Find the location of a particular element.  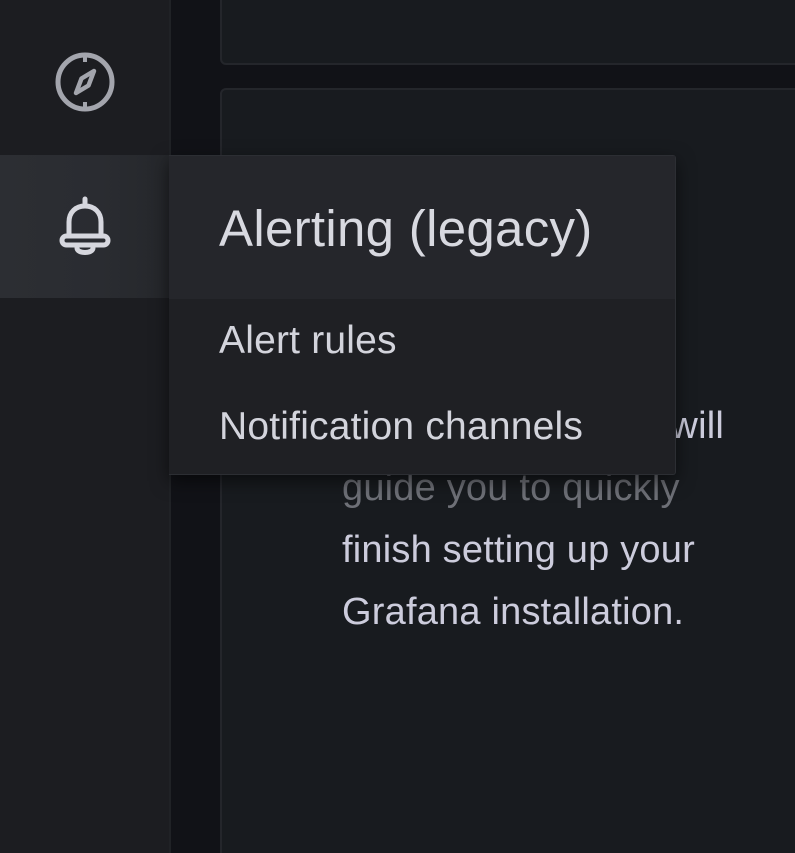

bell-icon is located at coordinates (84, 225).